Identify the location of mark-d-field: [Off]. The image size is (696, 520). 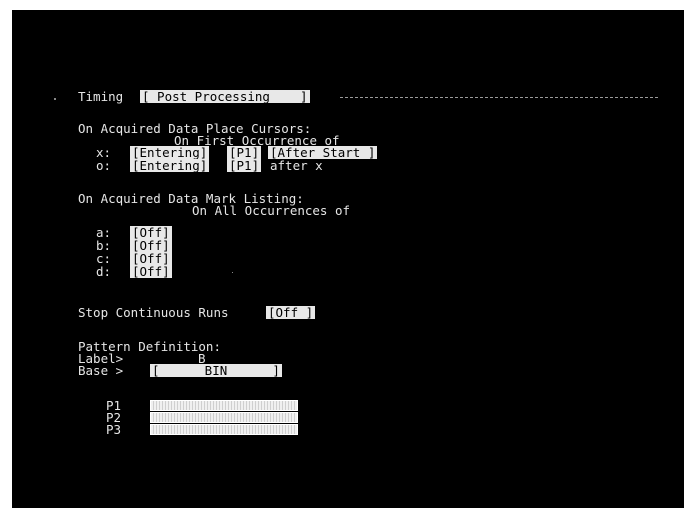
(151, 271).